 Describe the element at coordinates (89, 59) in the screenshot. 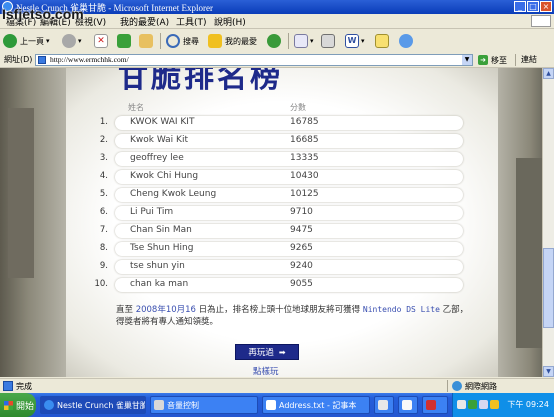

I see `address-url: http://www.ermchhk.com/` at that location.